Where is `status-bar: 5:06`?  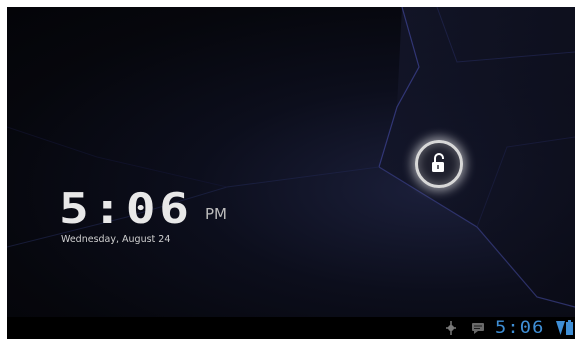
status-bar: 5:06 is located at coordinates (291, 328).